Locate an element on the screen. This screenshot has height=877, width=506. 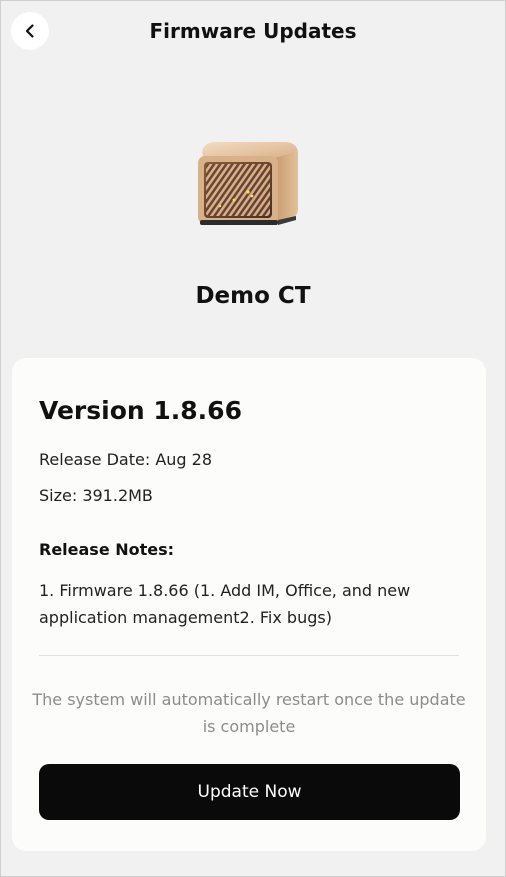
firmware-size: Size: 391.2MB is located at coordinates (96, 495).